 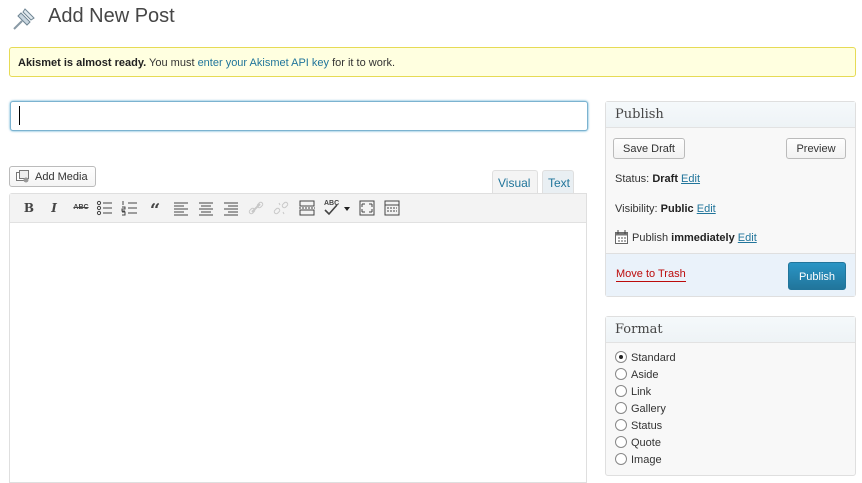 What do you see at coordinates (817, 276) in the screenshot?
I see `publish-button: Publish` at bounding box center [817, 276].